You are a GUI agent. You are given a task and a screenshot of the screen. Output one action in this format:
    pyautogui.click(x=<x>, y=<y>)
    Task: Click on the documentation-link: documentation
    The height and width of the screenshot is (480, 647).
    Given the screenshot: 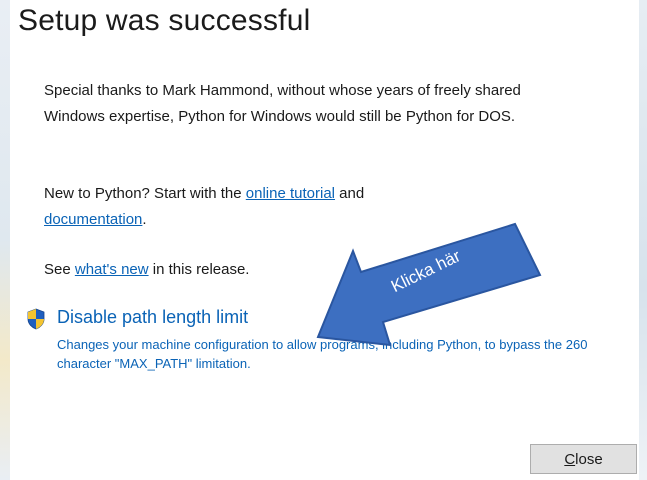 What is the action you would take?
    pyautogui.click(x=93, y=219)
    